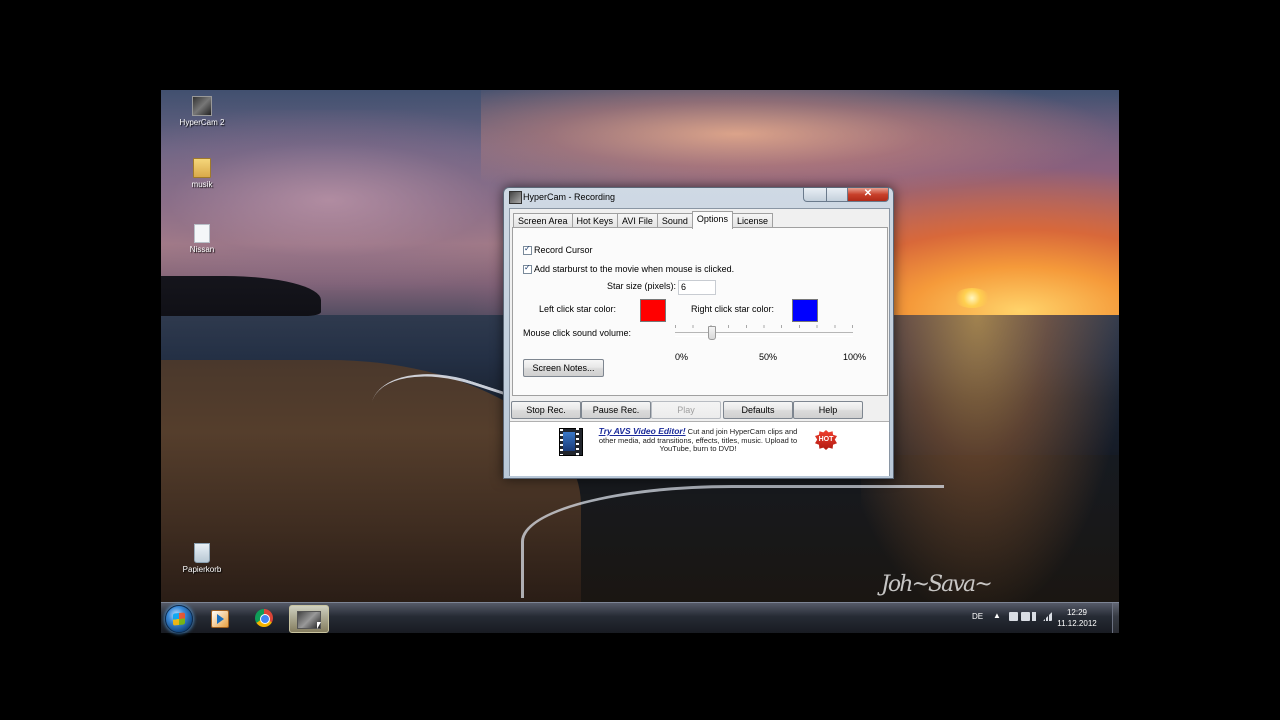 The image size is (1280, 720). I want to click on tab-hot-keys: Hot Keys, so click(595, 220).